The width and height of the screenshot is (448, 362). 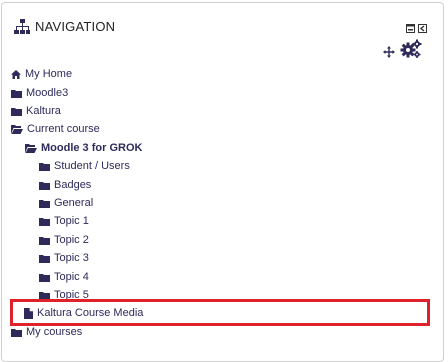 I want to click on nav-item-label: Topic 4, so click(x=71, y=277).